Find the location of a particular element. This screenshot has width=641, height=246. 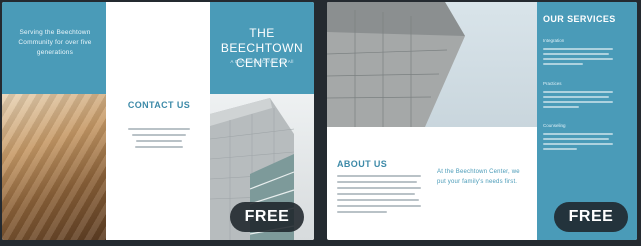

our-services-heading: OUR SERVICES is located at coordinates (579, 19).